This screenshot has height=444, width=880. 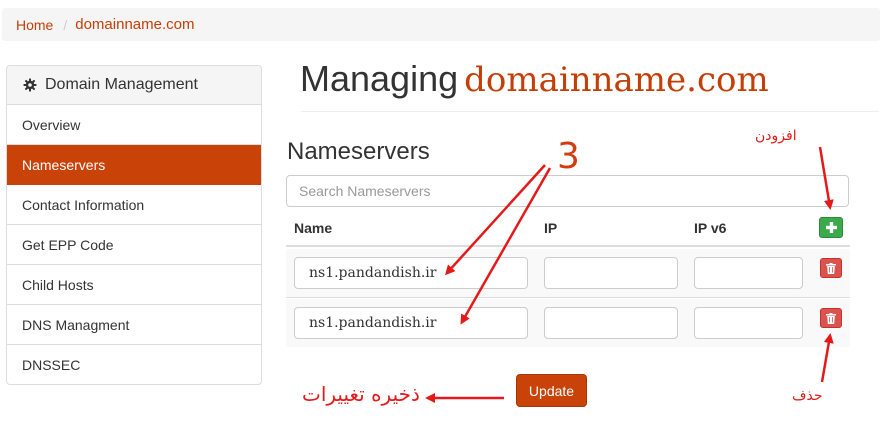 I want to click on annotation-count: 3, so click(x=568, y=156).